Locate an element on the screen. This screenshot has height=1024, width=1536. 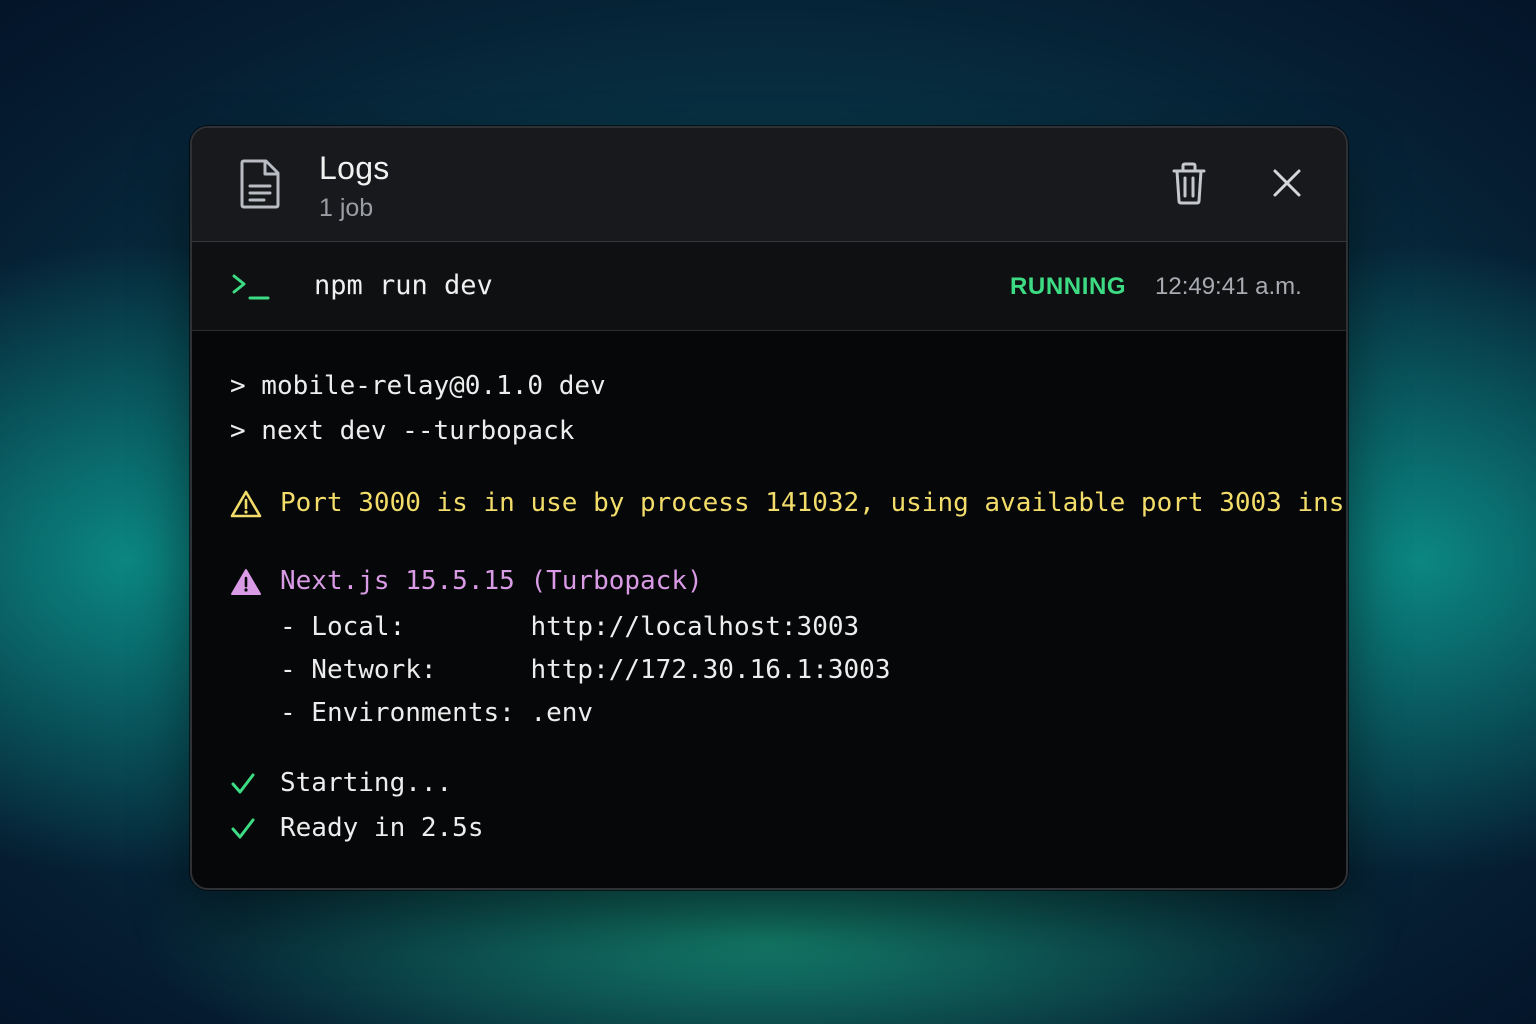
panel-header: Logs 1 job is located at coordinates (769, 185).